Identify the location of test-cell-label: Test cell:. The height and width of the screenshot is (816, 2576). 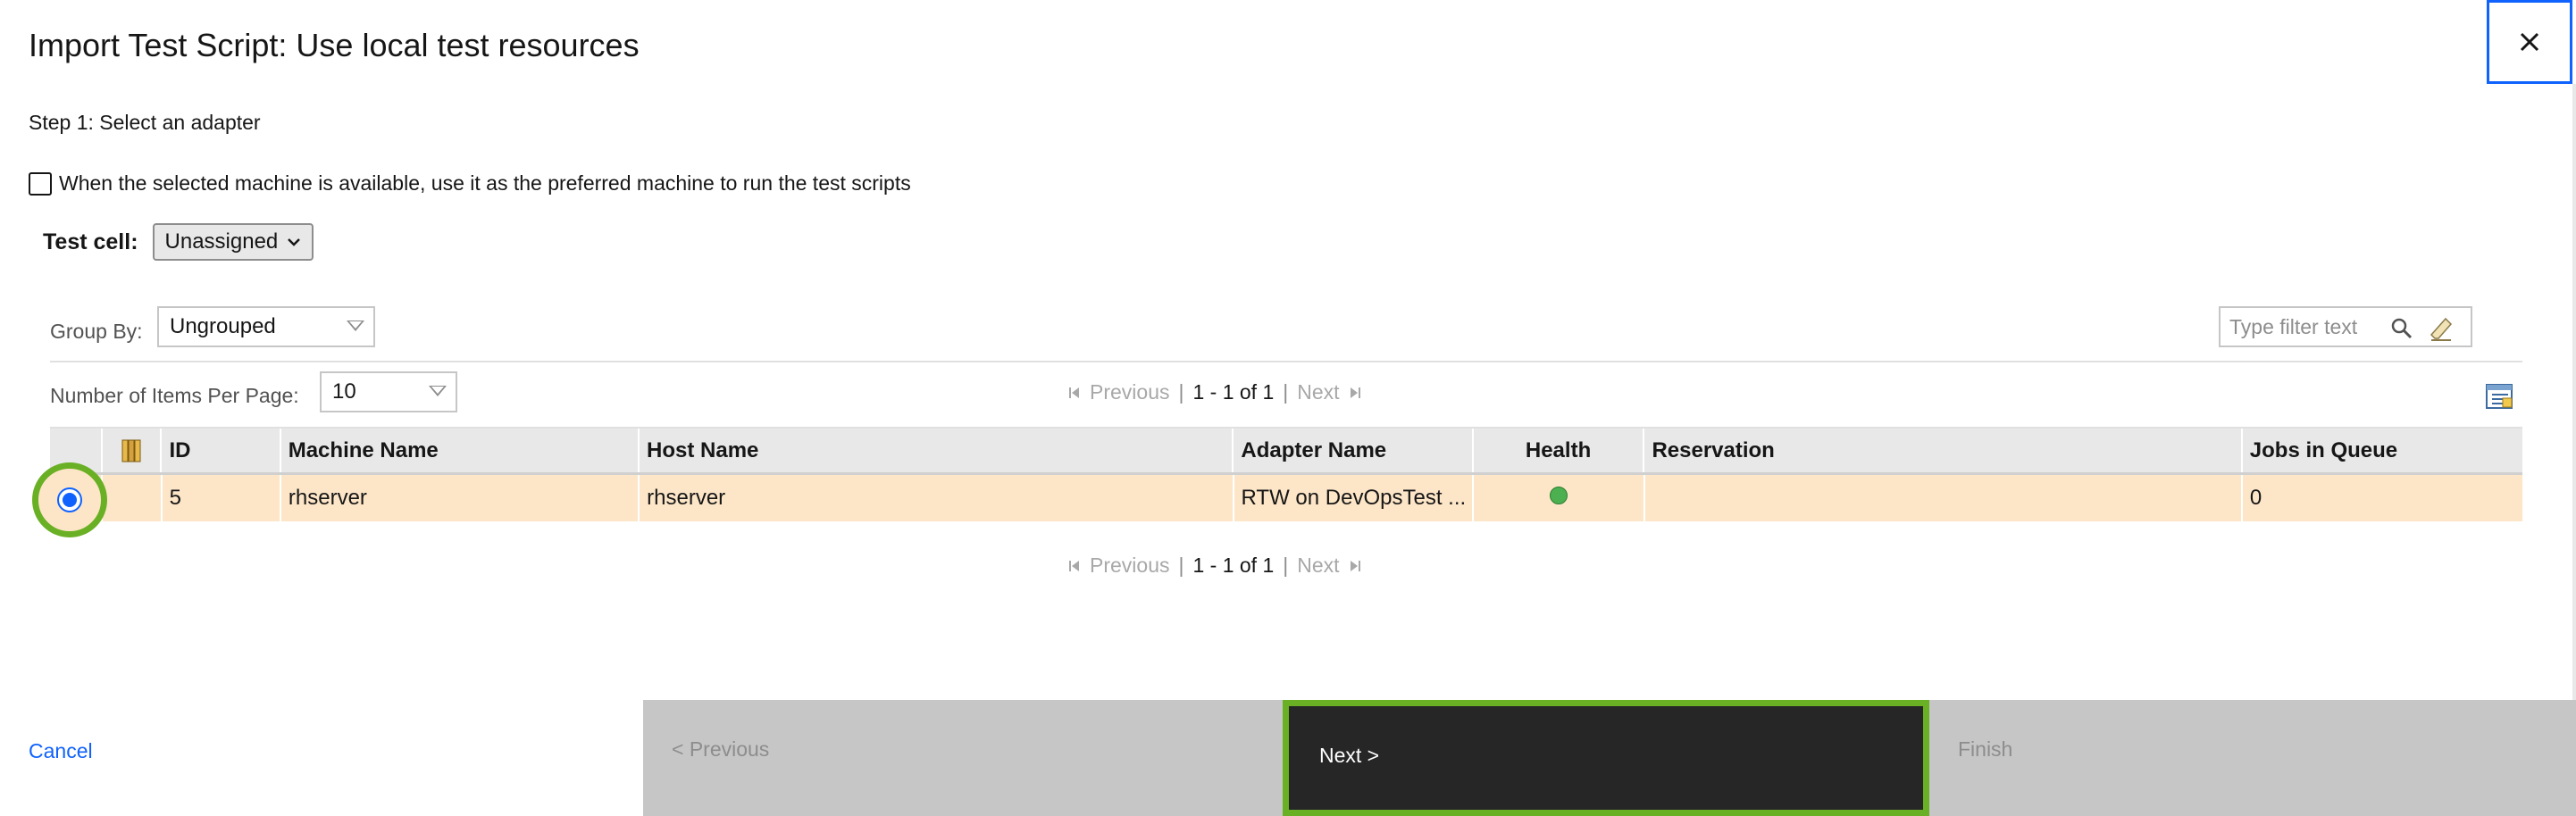
(91, 241).